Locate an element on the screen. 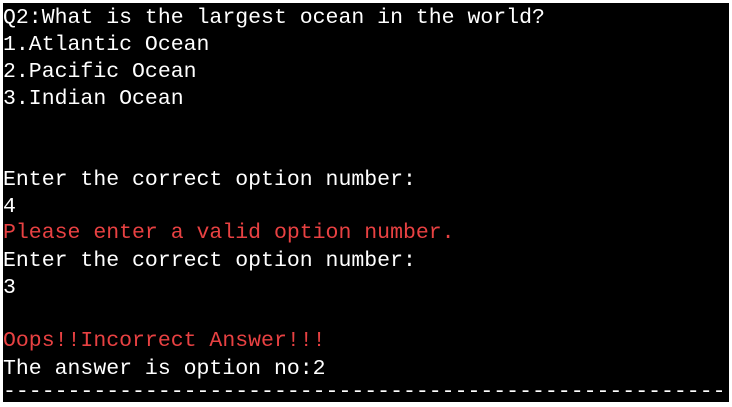 The image size is (732, 407). result-message: Oops!!Incorrect Answer!!! is located at coordinates (164, 341).